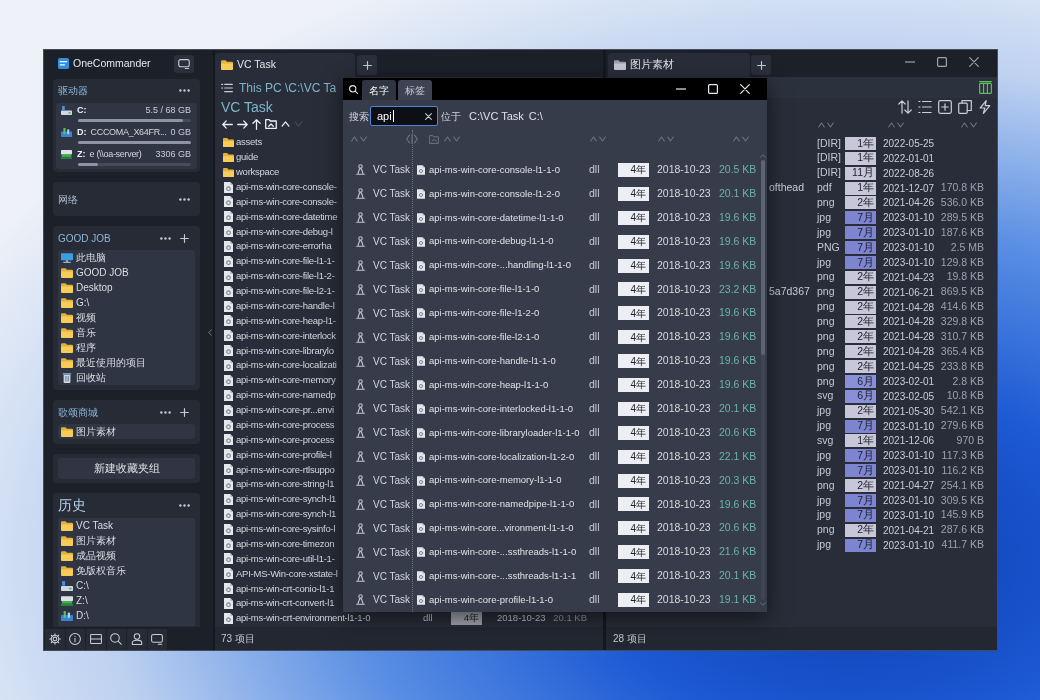  I want to click on favorite-item: 音乐, so click(86, 332).